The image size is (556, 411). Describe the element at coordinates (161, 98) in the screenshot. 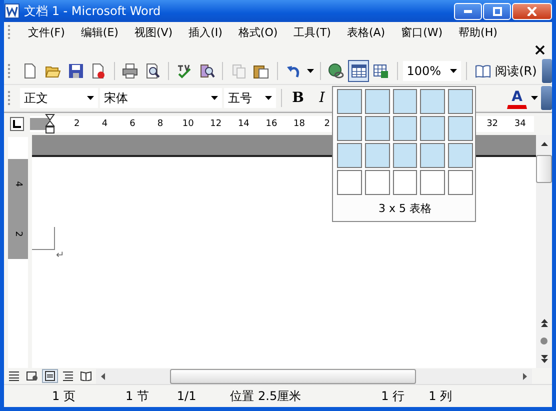

I see `font-dropdown: 宋体` at that location.